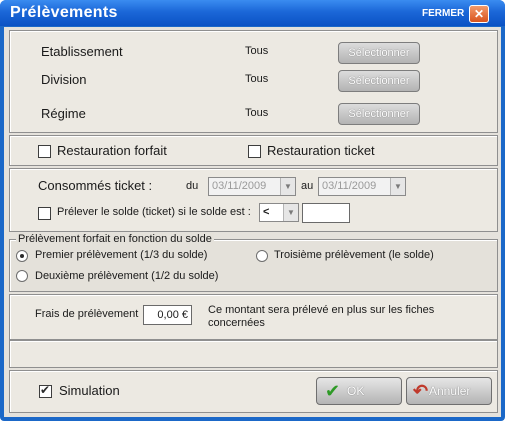 Image resolution: width=505 pixels, height=421 pixels. I want to click on check-icon: ✔, so click(333, 391).